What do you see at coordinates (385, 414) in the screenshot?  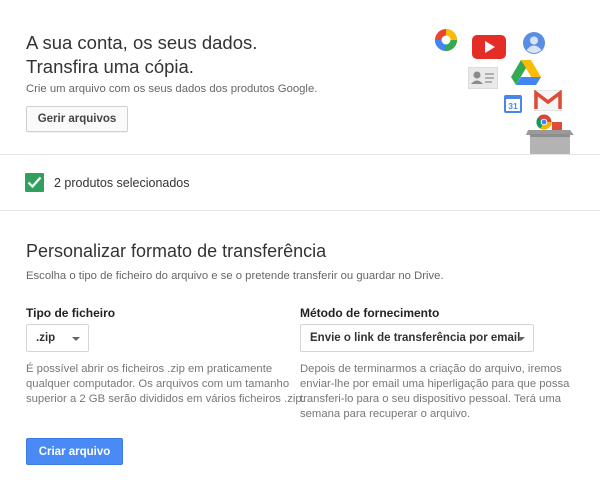 I see `delivery-note-line: semana para recuperar o arquivo.` at bounding box center [385, 414].